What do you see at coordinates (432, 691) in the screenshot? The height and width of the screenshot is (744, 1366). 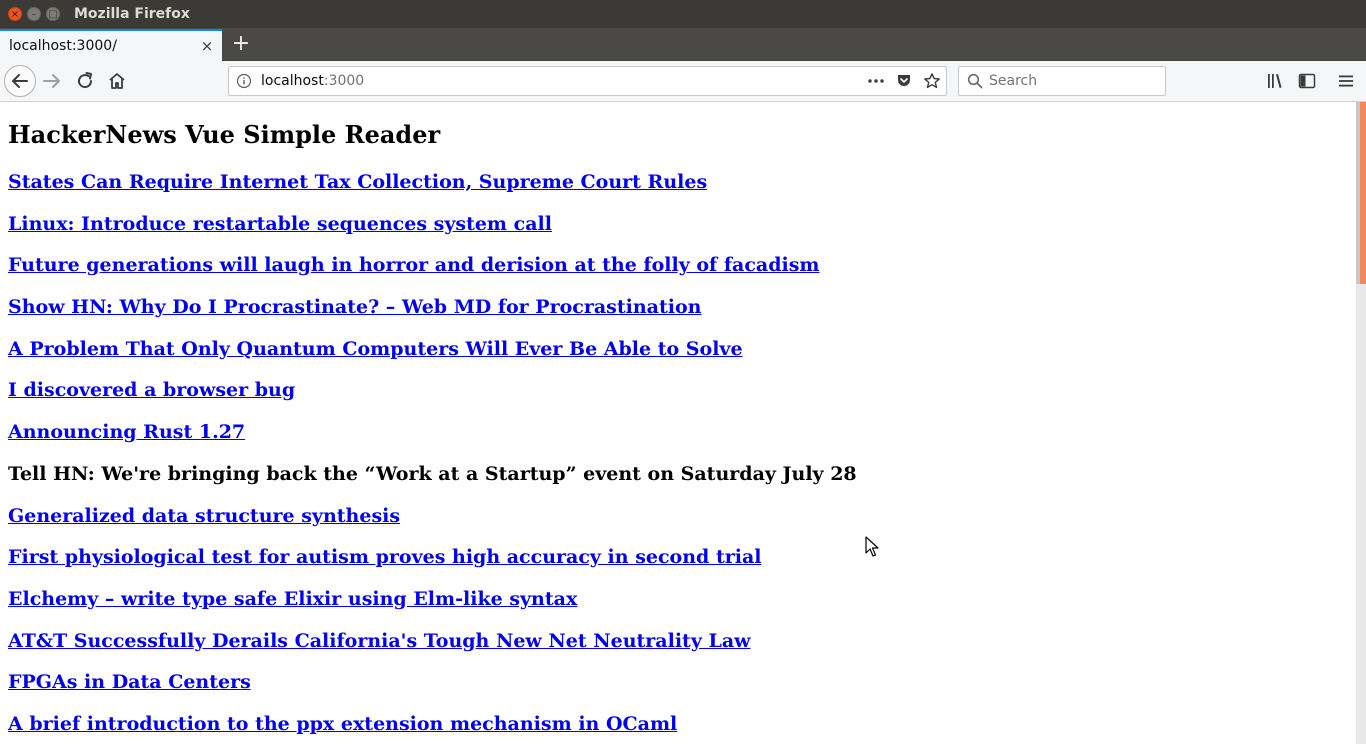 I see `story-item: FPGAs in Data Centers` at bounding box center [432, 691].